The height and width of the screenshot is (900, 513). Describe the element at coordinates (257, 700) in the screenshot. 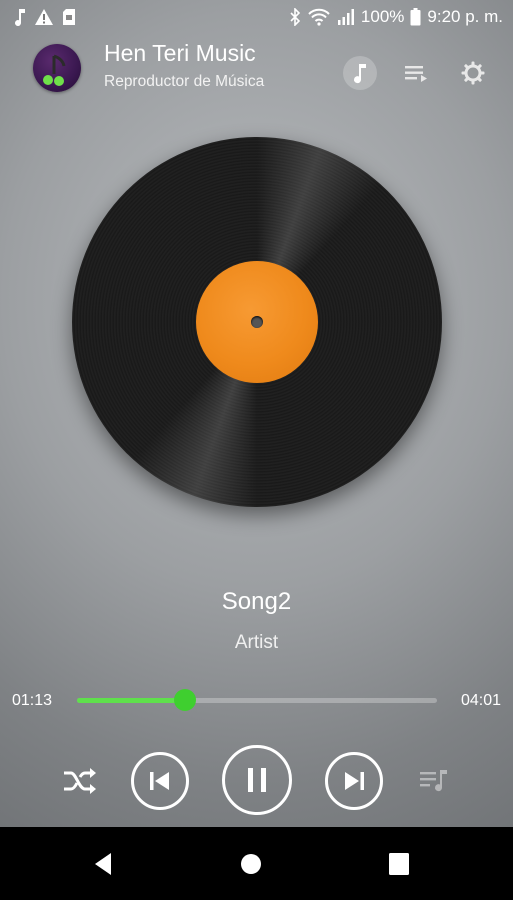

I see `seek-bar` at that location.